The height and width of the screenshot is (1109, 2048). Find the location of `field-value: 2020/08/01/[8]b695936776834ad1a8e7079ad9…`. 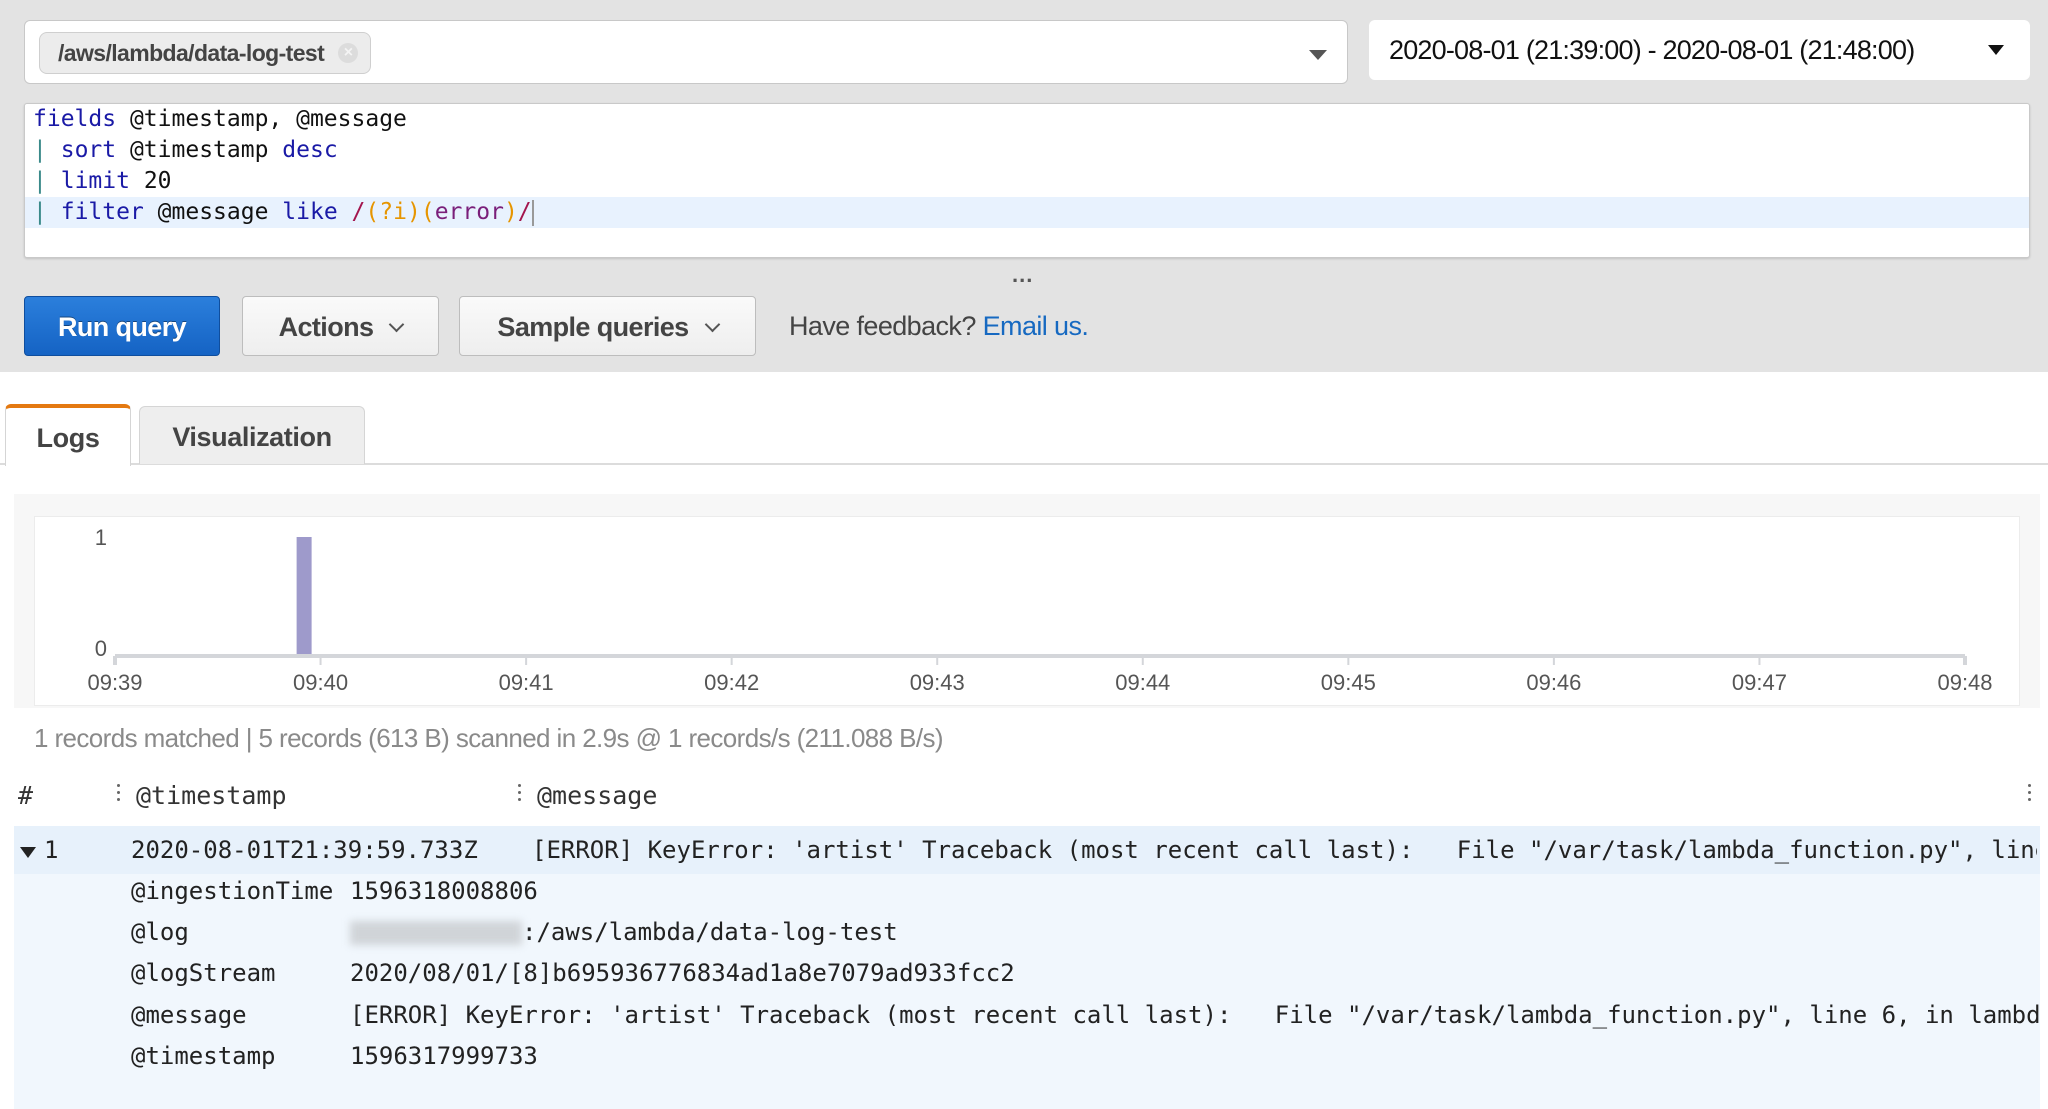

field-value: 2020/08/01/[8]b695936776834ad1a8e7079ad9… is located at coordinates (682, 973).